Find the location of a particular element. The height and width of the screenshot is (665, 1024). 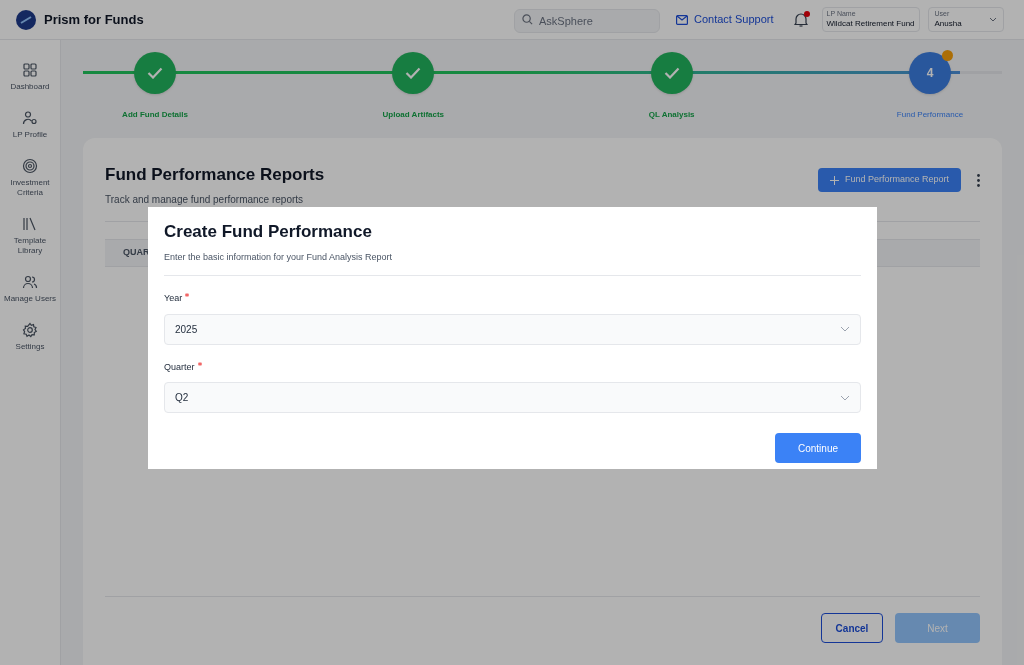

mail-icon is located at coordinates (682, 19).